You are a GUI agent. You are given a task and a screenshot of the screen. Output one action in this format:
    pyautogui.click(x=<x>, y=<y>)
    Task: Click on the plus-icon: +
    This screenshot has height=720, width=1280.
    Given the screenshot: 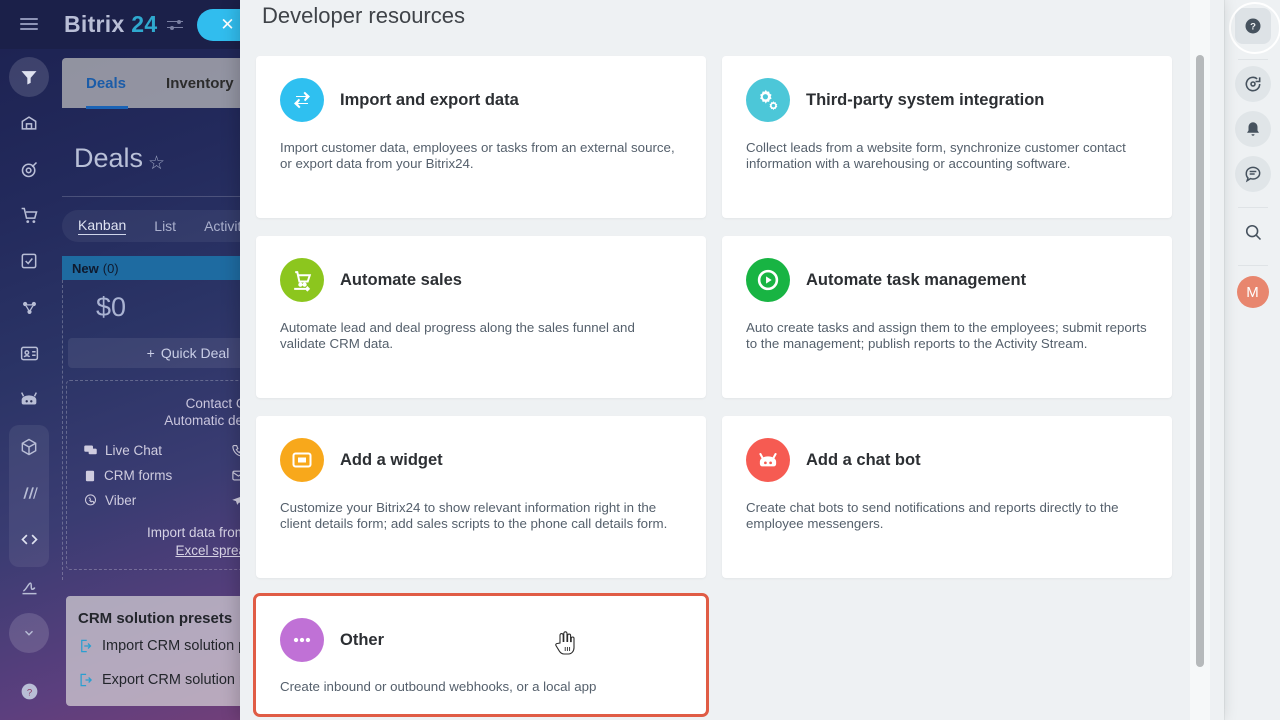 What is the action you would take?
    pyautogui.click(x=150, y=353)
    